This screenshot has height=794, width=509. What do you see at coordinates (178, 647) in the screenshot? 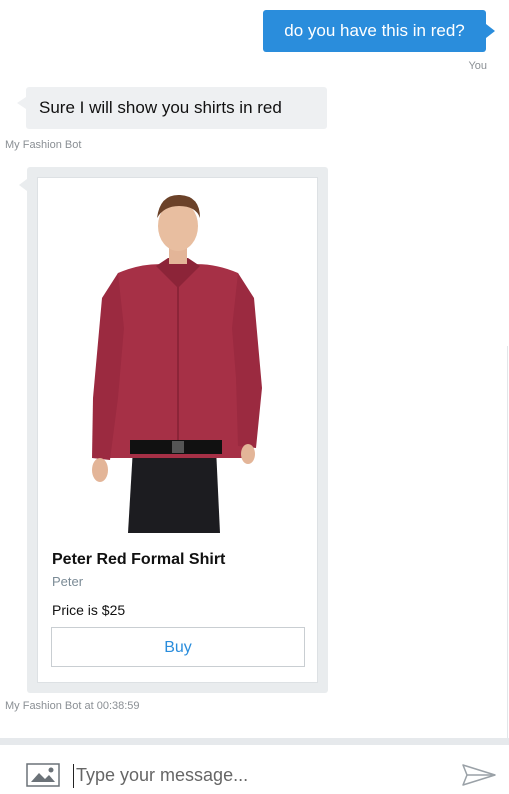
I see `buy-button: Buy` at bounding box center [178, 647].